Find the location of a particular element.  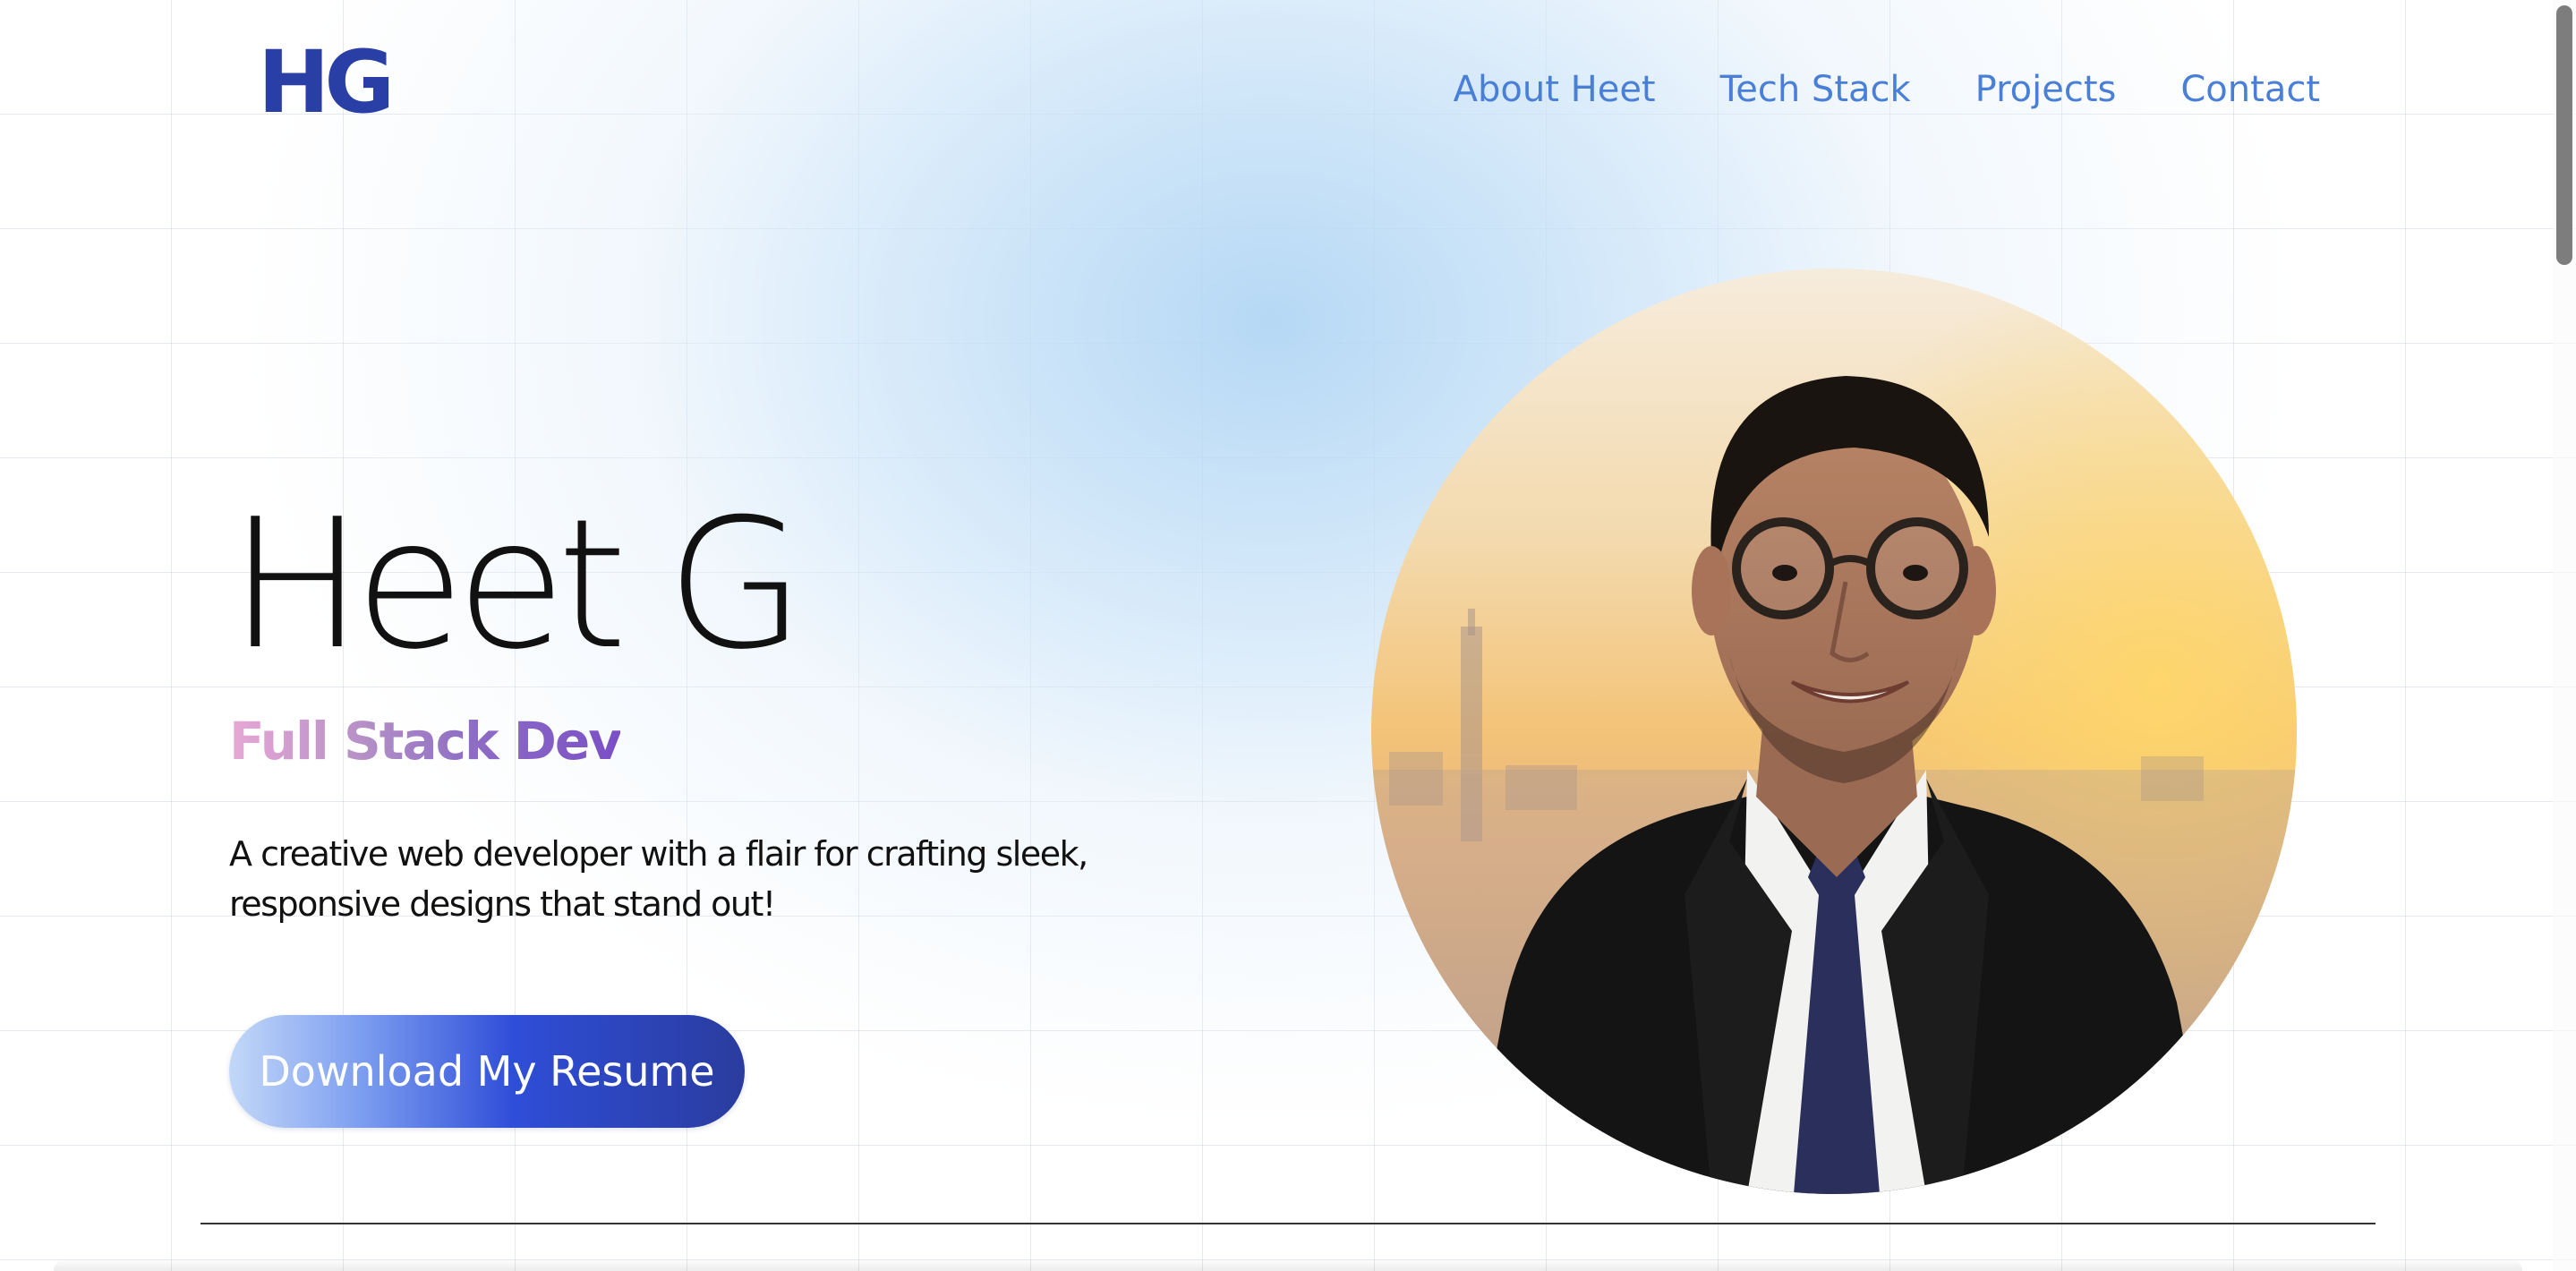

section-divider is located at coordinates (1288, 1223).